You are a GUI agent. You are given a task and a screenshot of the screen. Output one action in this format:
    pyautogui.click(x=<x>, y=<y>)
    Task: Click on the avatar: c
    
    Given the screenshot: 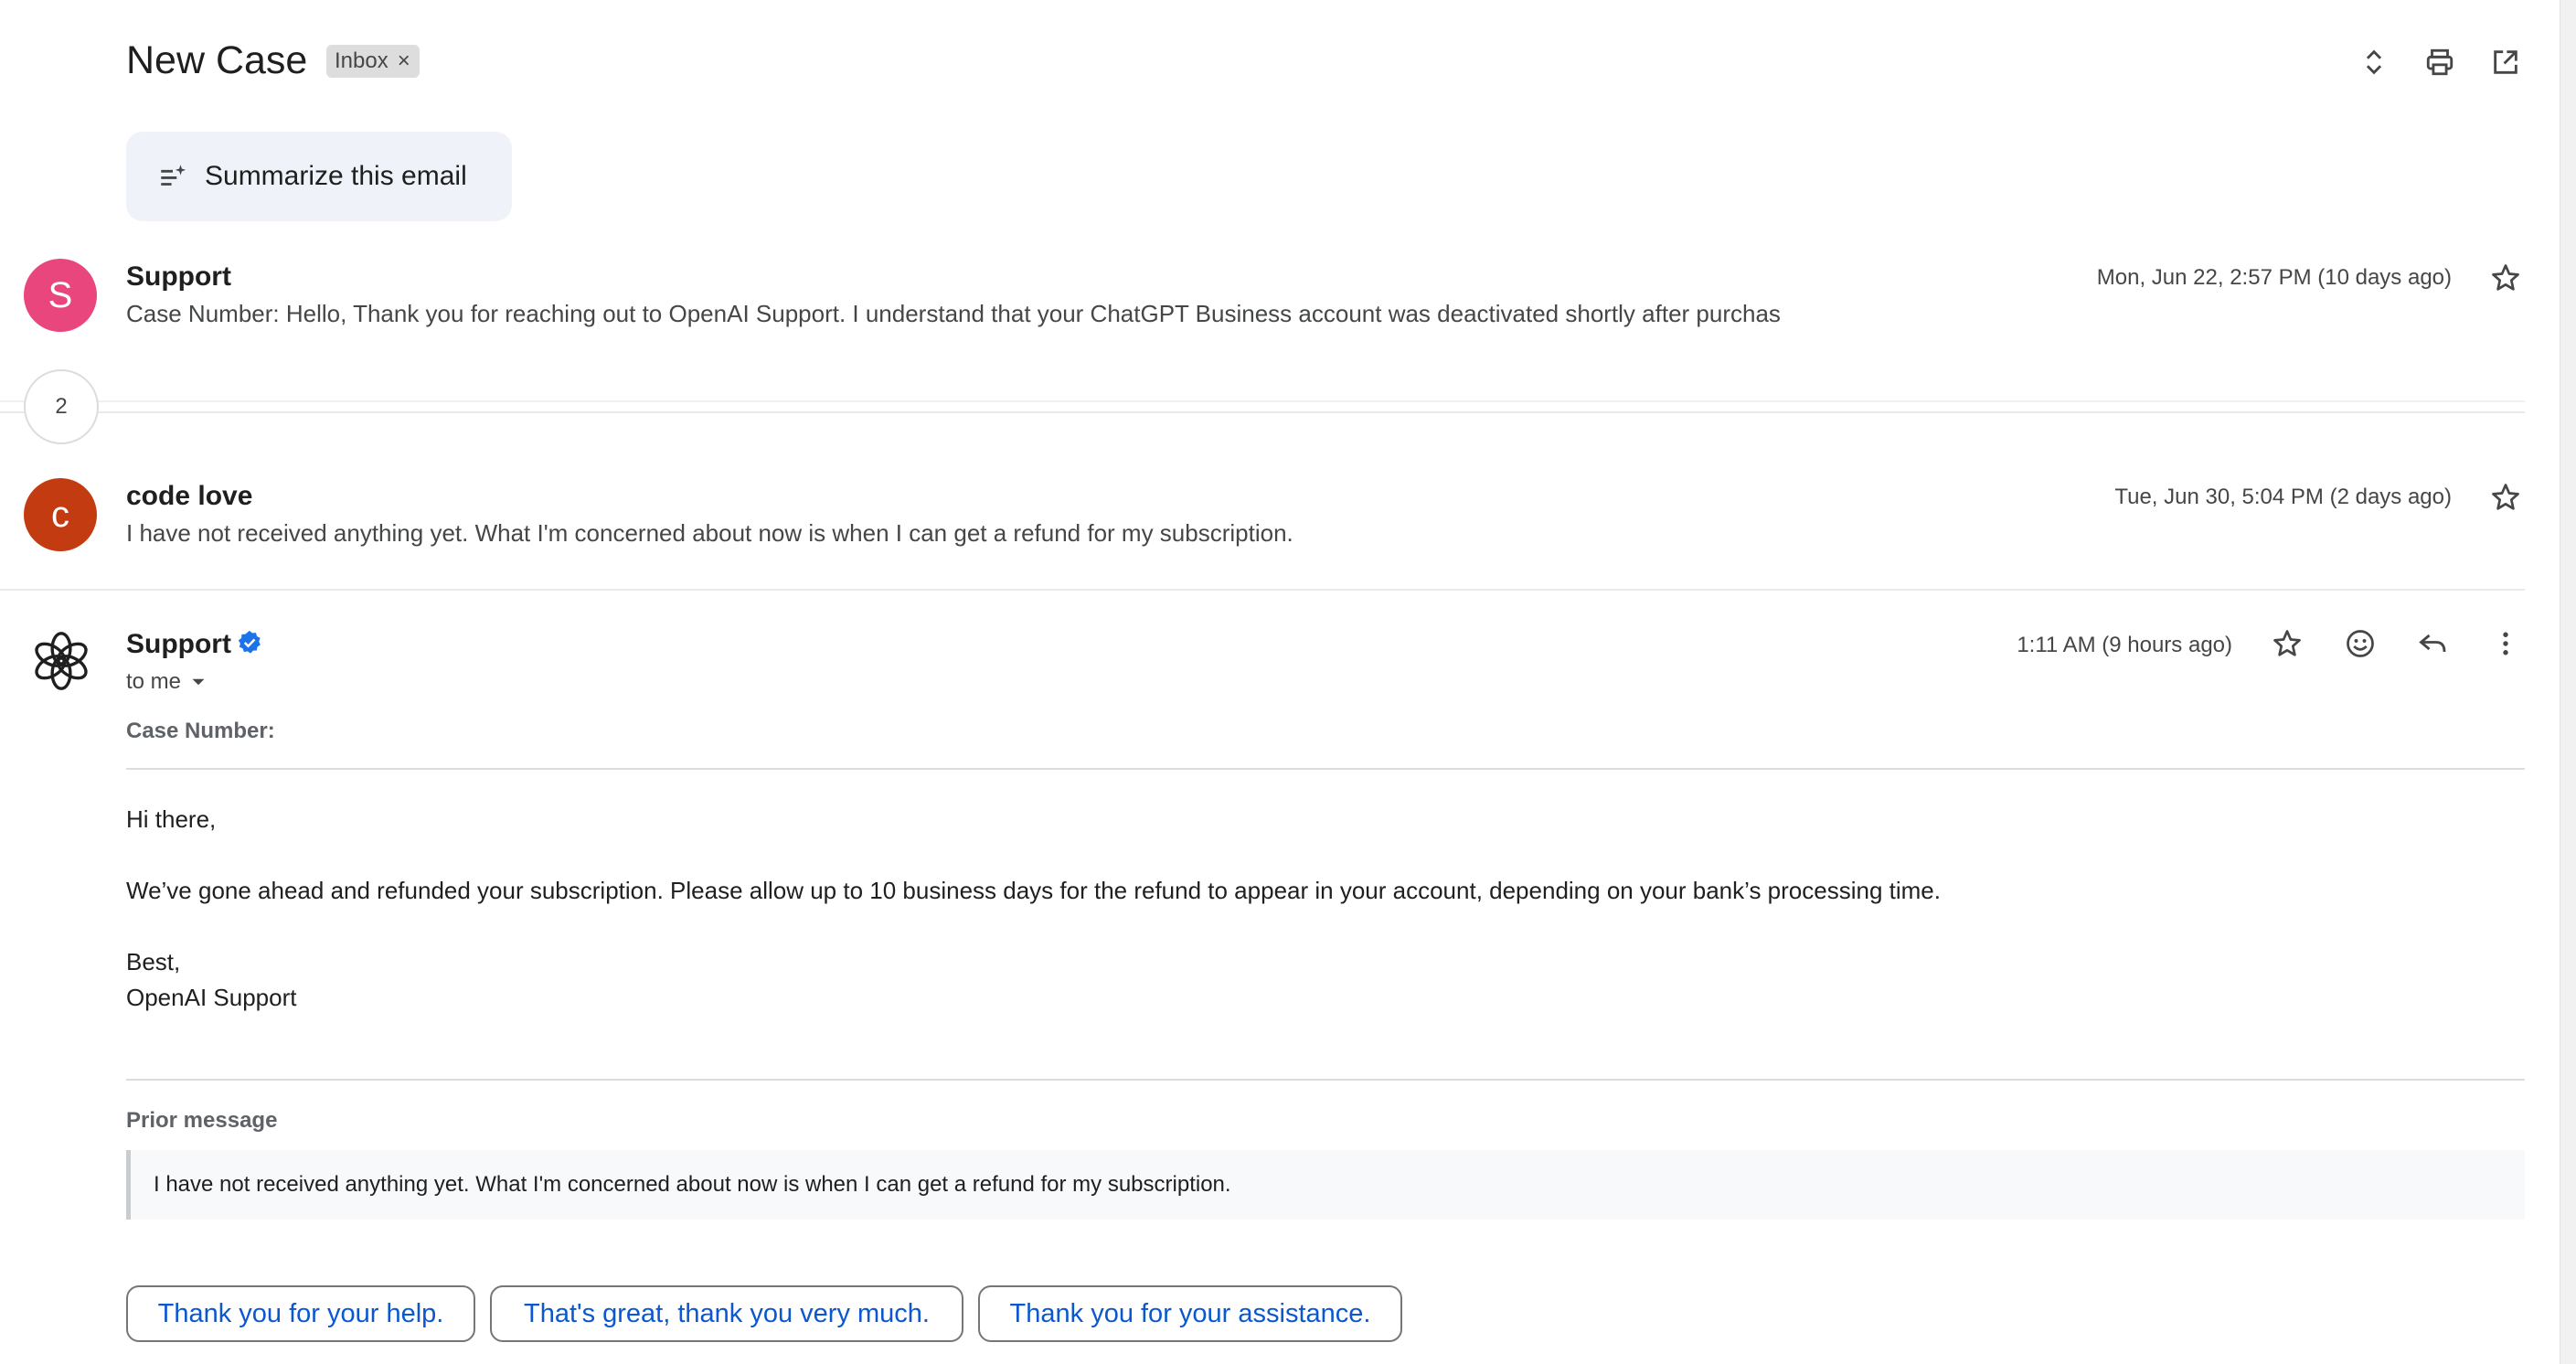 What is the action you would take?
    pyautogui.click(x=60, y=514)
    